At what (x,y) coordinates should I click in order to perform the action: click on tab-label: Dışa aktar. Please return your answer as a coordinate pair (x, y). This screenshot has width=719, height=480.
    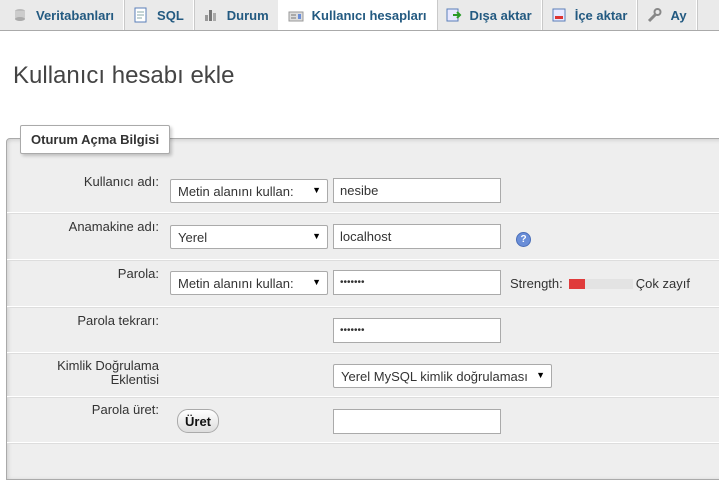
    Looking at the image, I should click on (500, 15).